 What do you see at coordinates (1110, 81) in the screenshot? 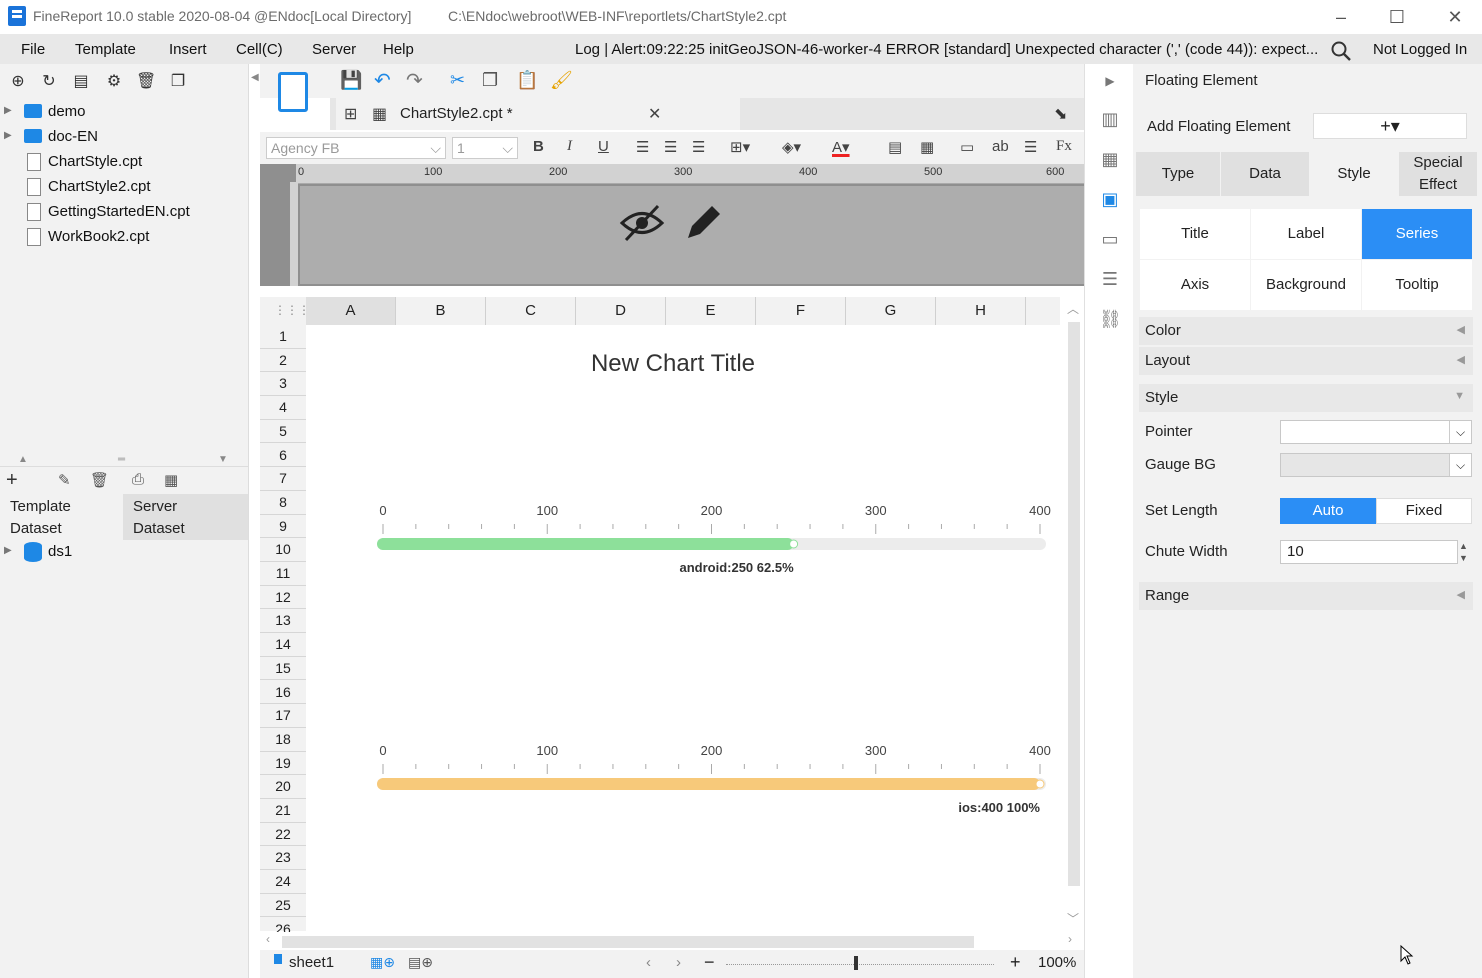
I see `expand-right-icon: ▶` at bounding box center [1110, 81].